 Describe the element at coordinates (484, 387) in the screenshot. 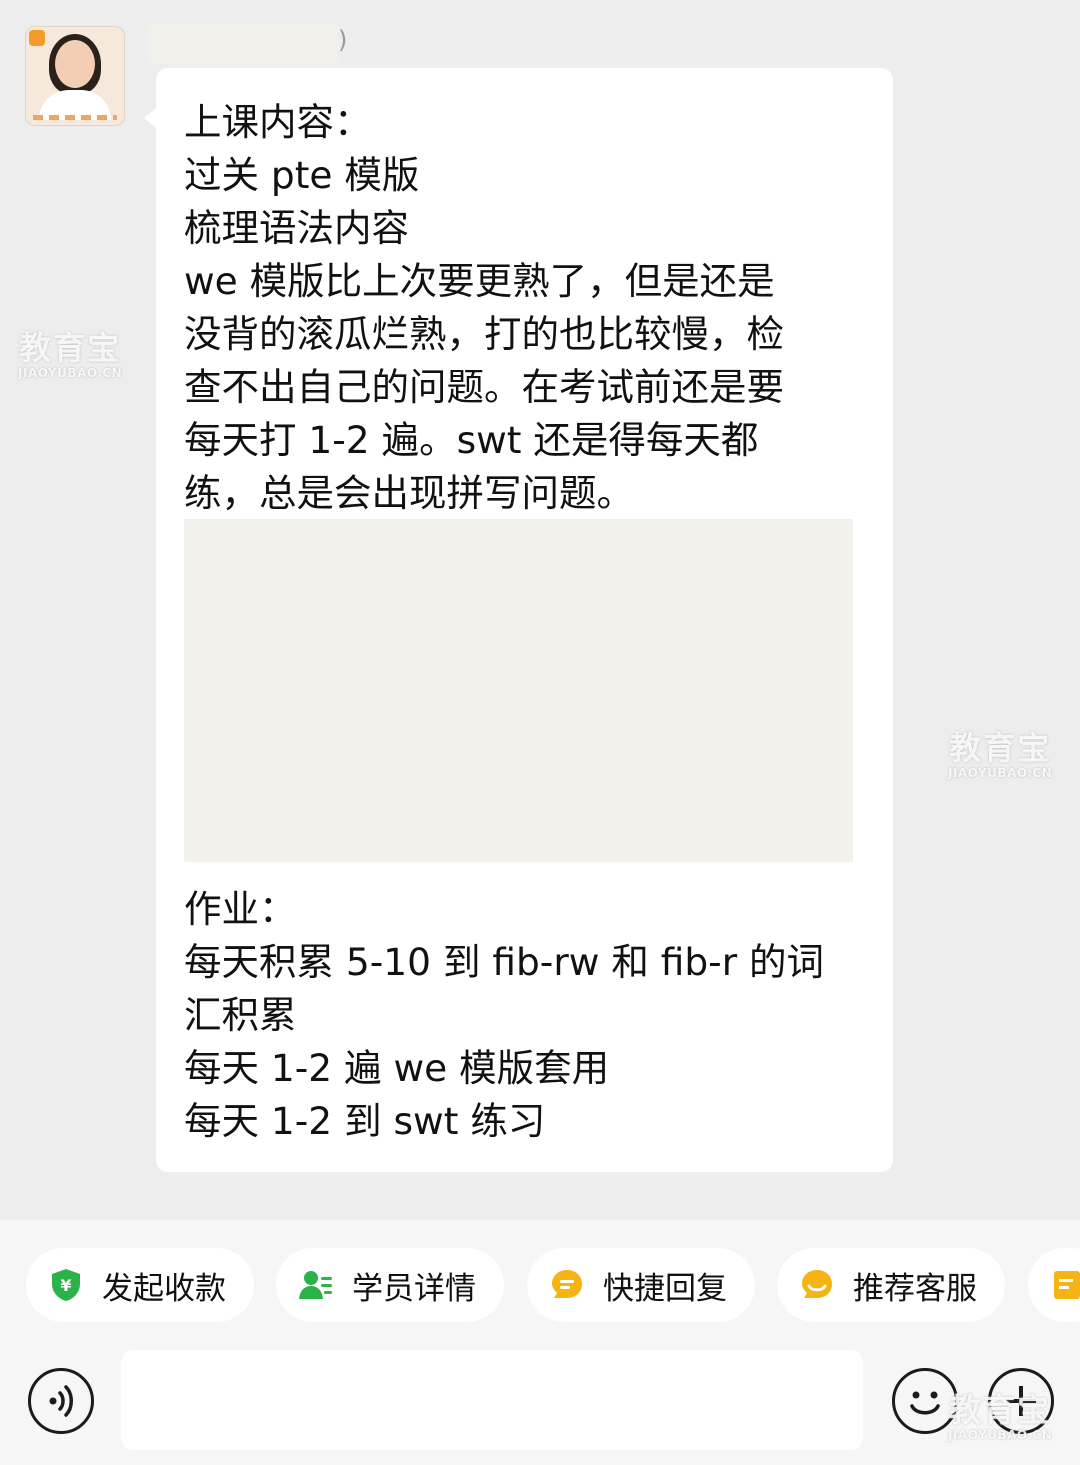

I see `message-line: 查不出自己的问题。在考试前还是要` at that location.